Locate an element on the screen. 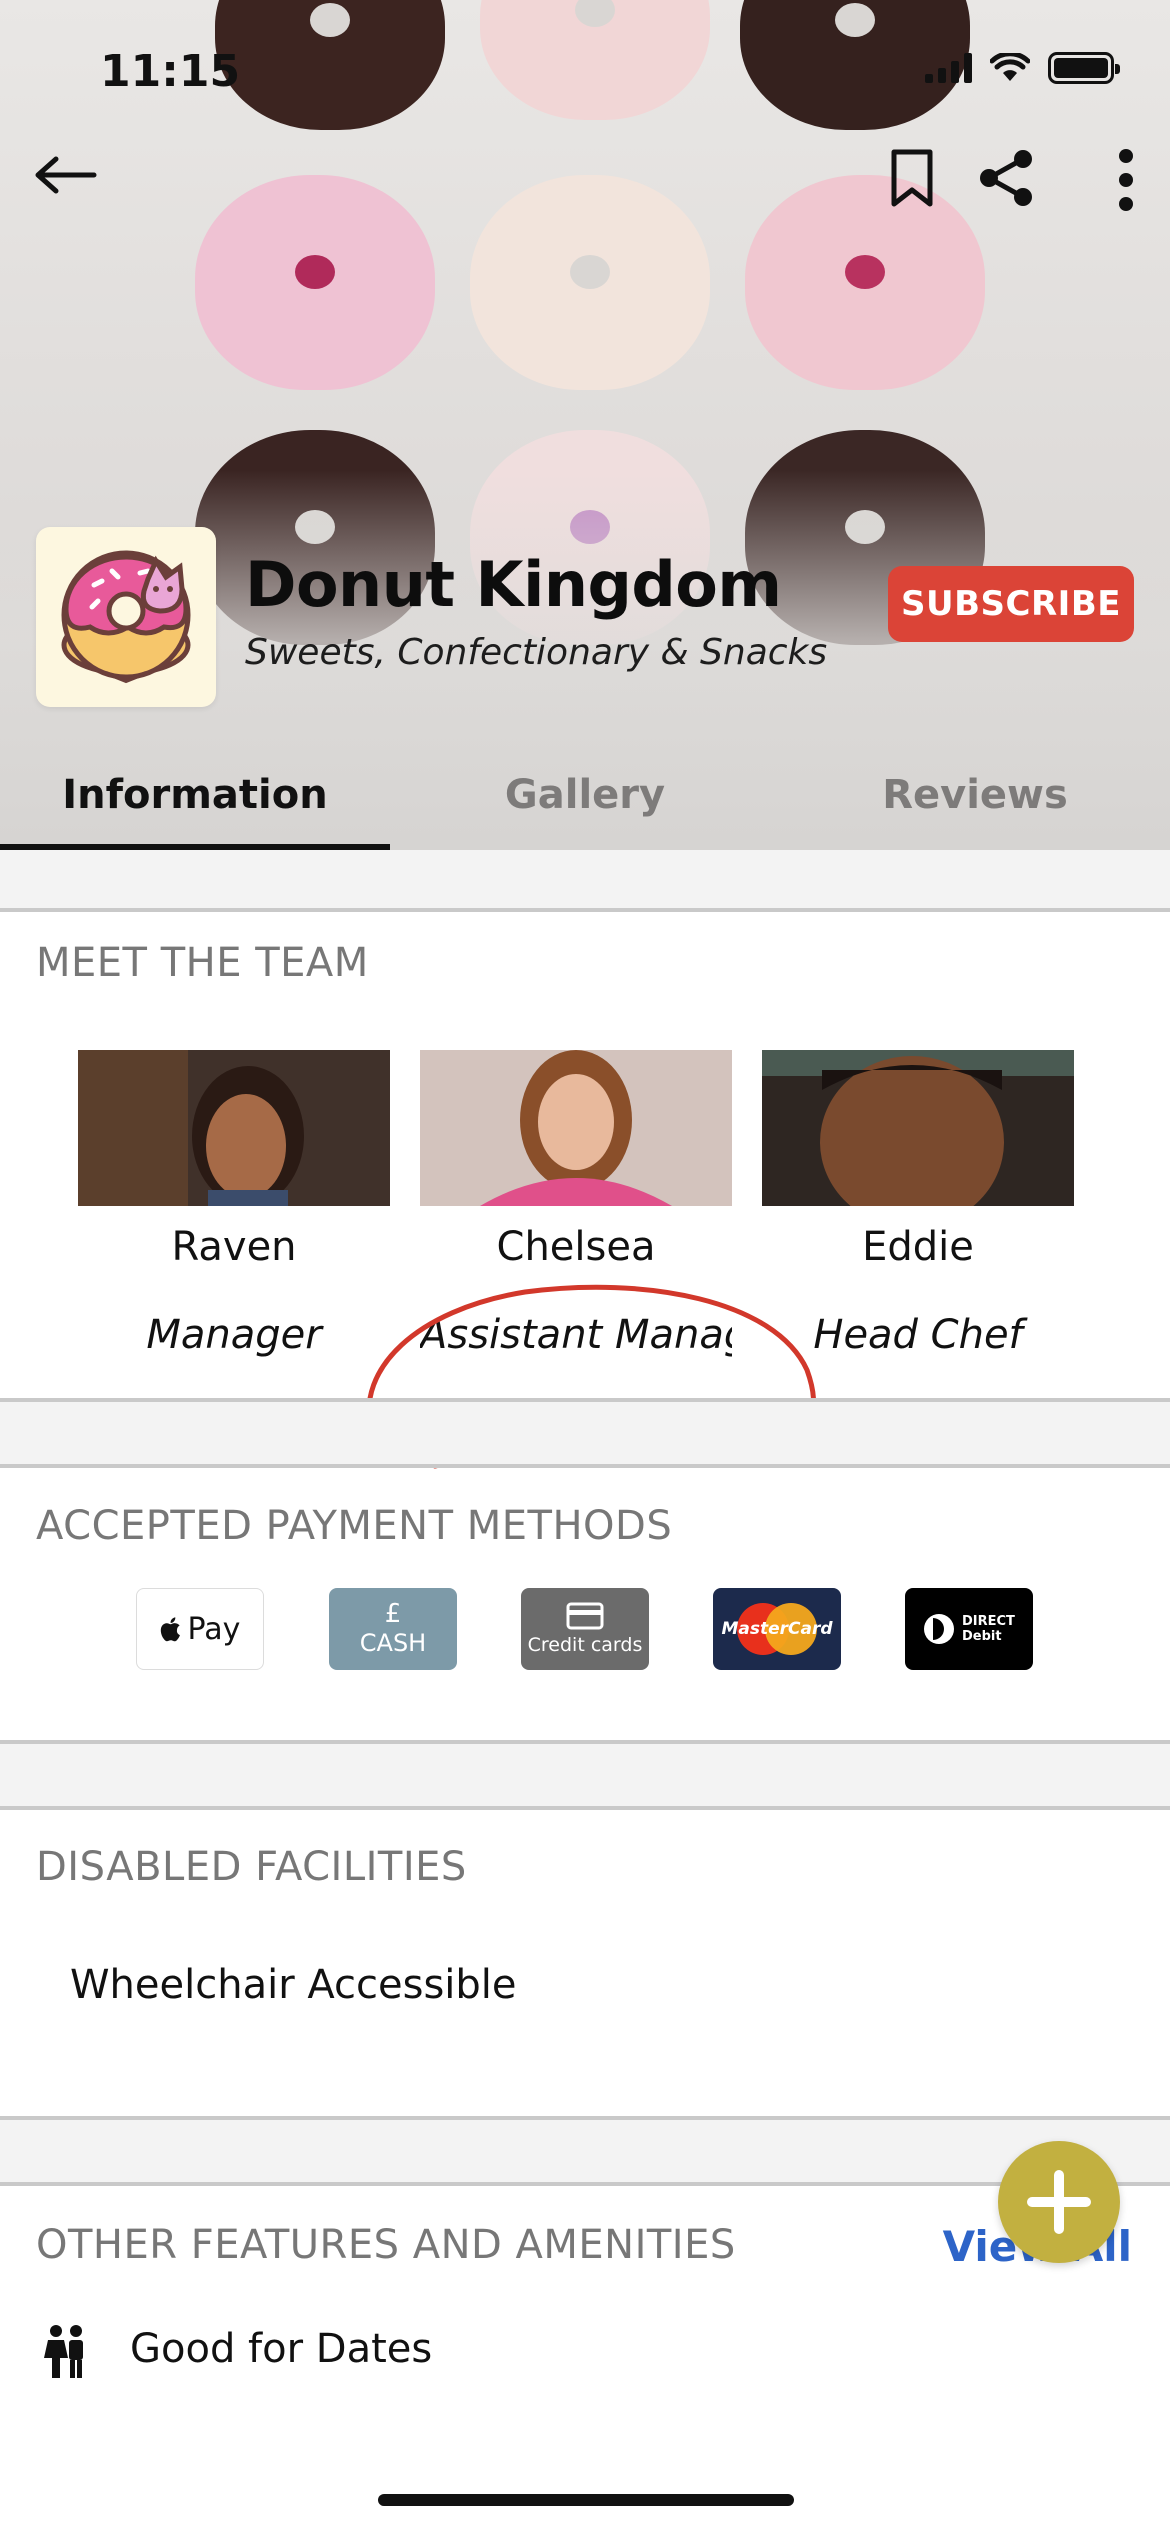 The width and height of the screenshot is (1170, 2532). pound-symbol: £ is located at coordinates (393, 1614).